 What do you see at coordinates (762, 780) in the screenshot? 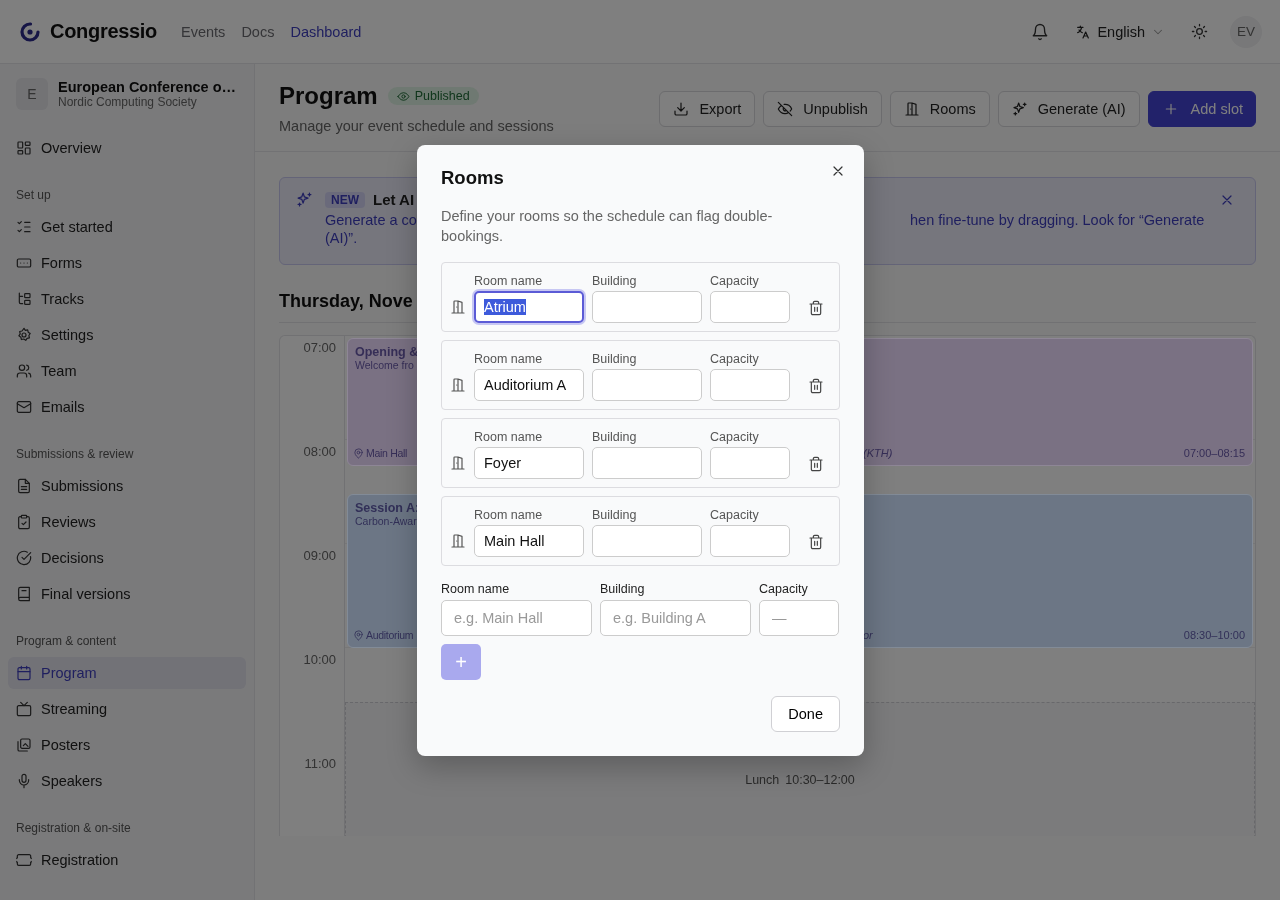
I see `break-label: Lunch` at bounding box center [762, 780].